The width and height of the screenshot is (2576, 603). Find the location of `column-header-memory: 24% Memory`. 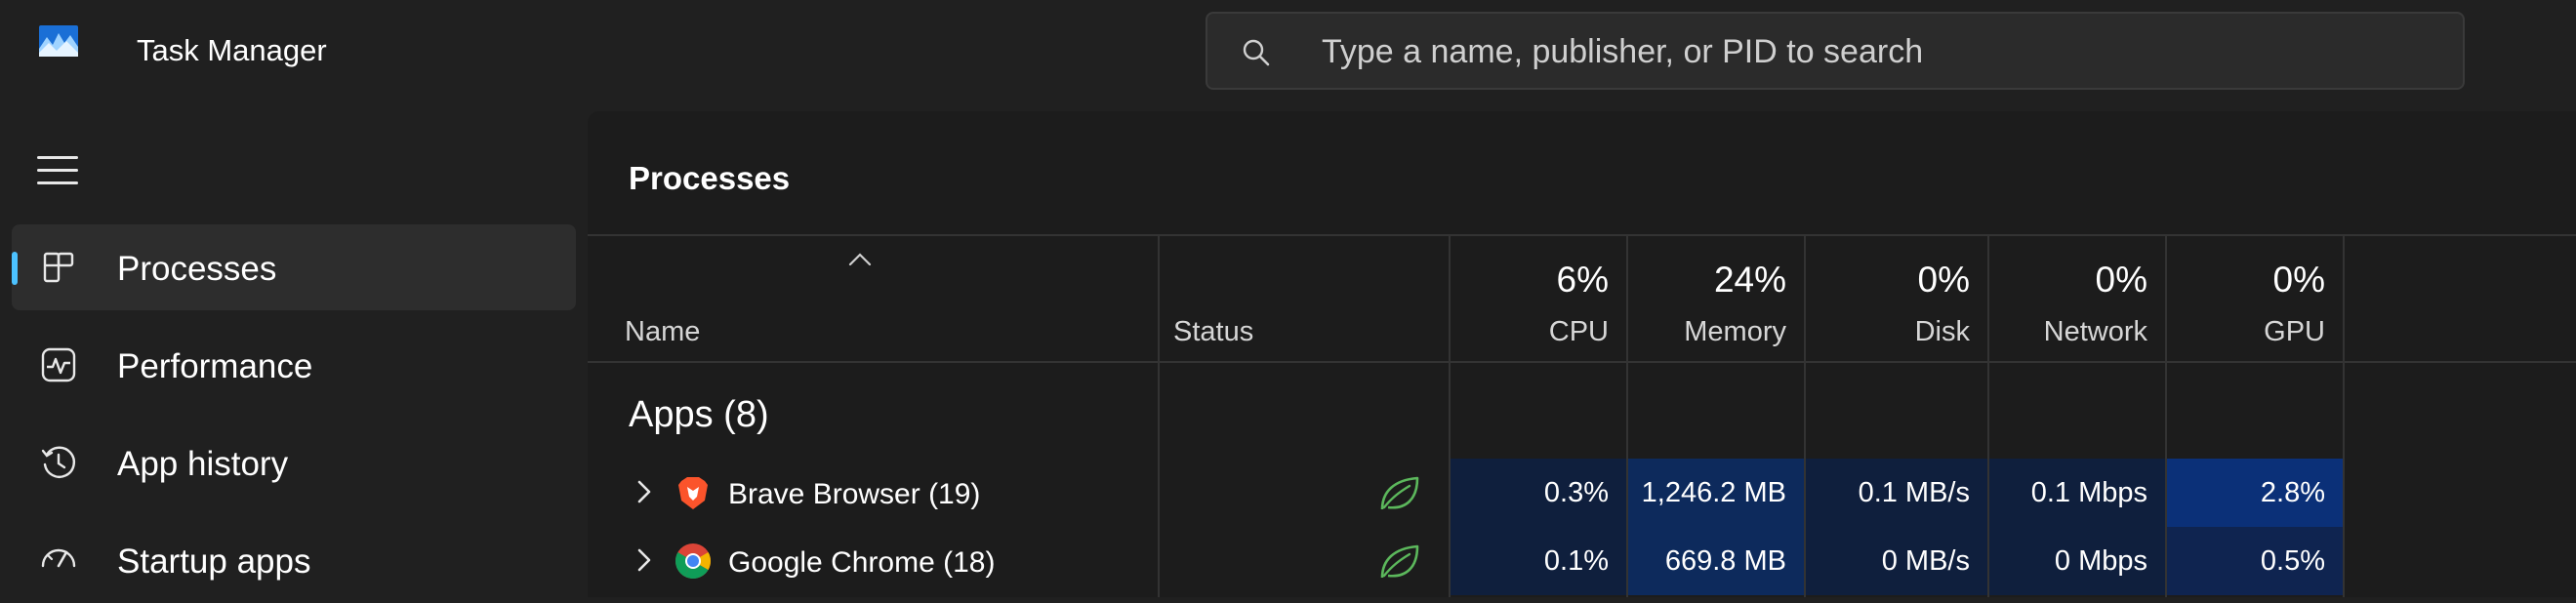

column-header-memory: 24% Memory is located at coordinates (1716, 298).